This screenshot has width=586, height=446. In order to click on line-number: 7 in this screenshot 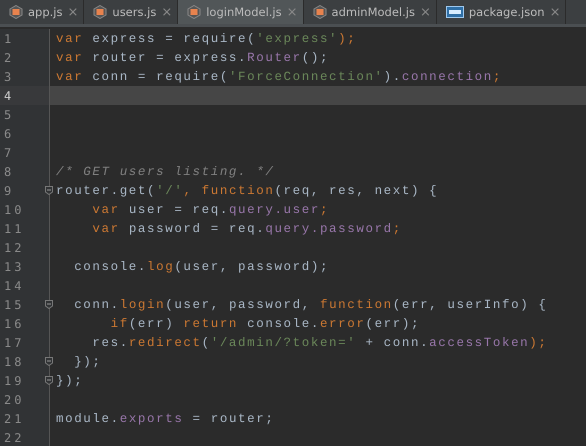, I will do `click(8, 153)`.